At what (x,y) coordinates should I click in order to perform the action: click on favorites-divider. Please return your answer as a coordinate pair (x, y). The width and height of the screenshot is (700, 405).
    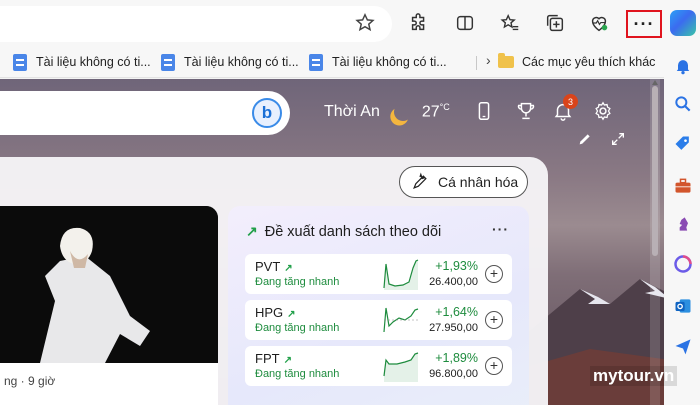
    Looking at the image, I should click on (476, 63).